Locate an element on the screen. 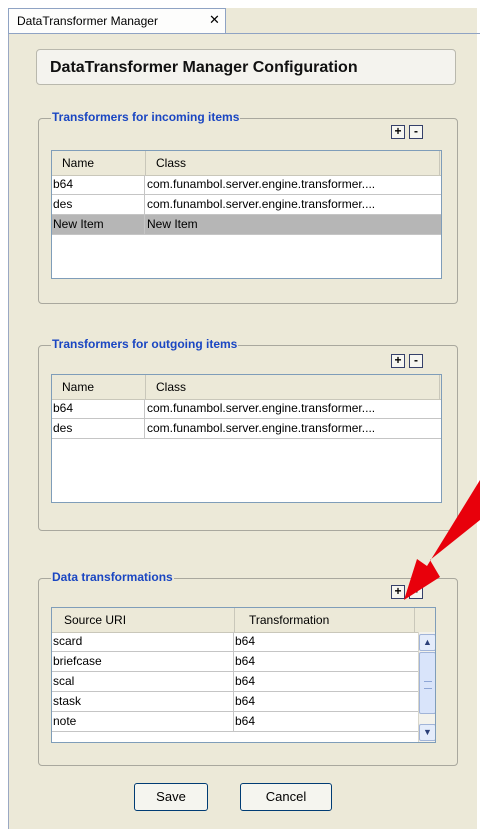  header-box: DataTransformer Manager Configuration is located at coordinates (246, 67).